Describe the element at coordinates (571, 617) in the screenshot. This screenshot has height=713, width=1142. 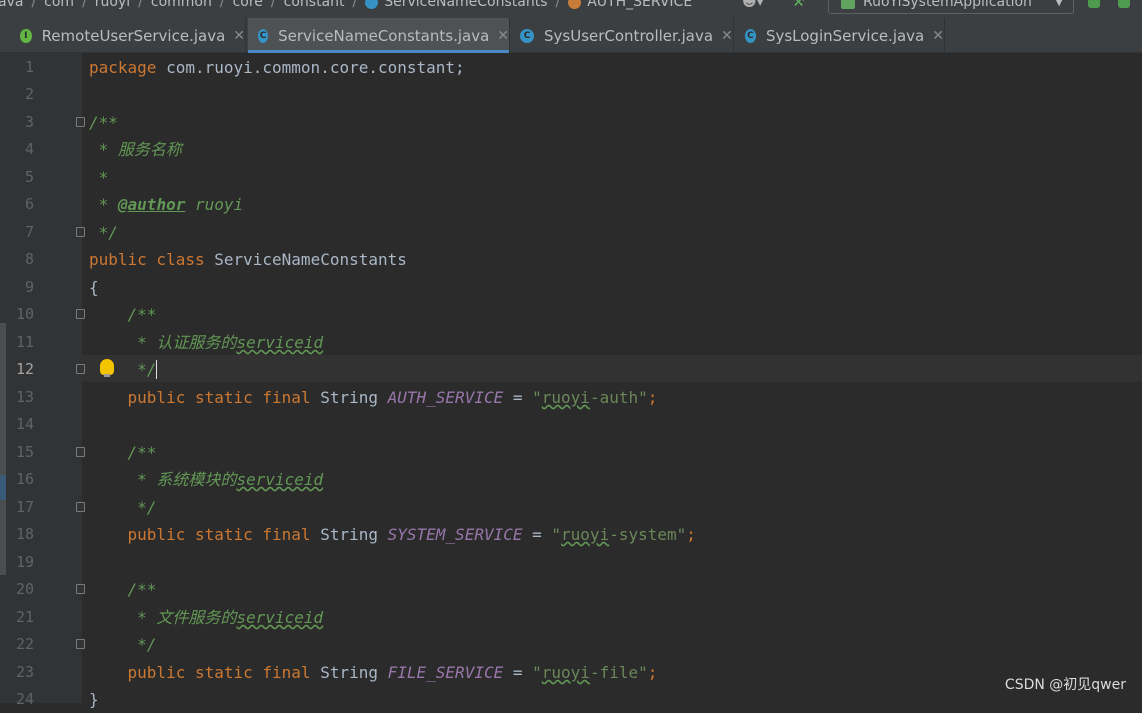
I see `code-line: 21 * 文件服务的serviceid` at that location.